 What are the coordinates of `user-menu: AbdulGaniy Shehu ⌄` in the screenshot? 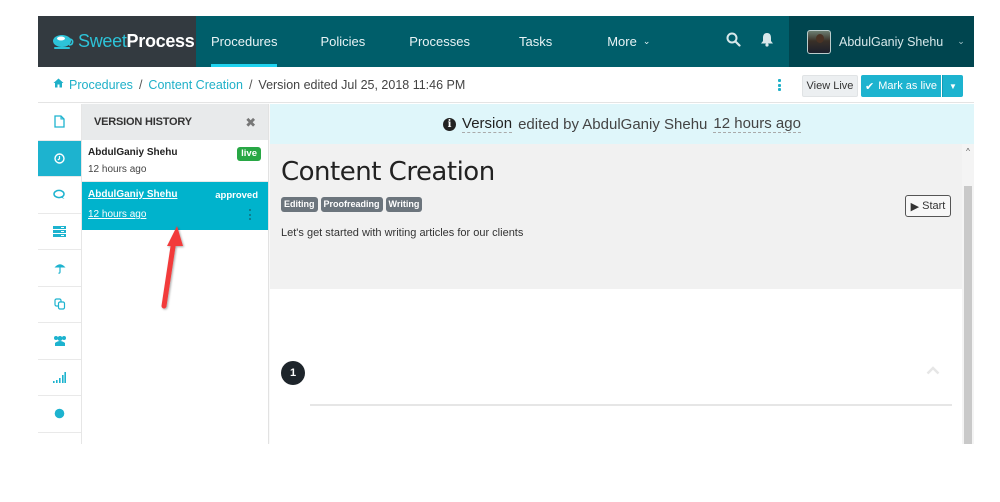 It's located at (881, 41).